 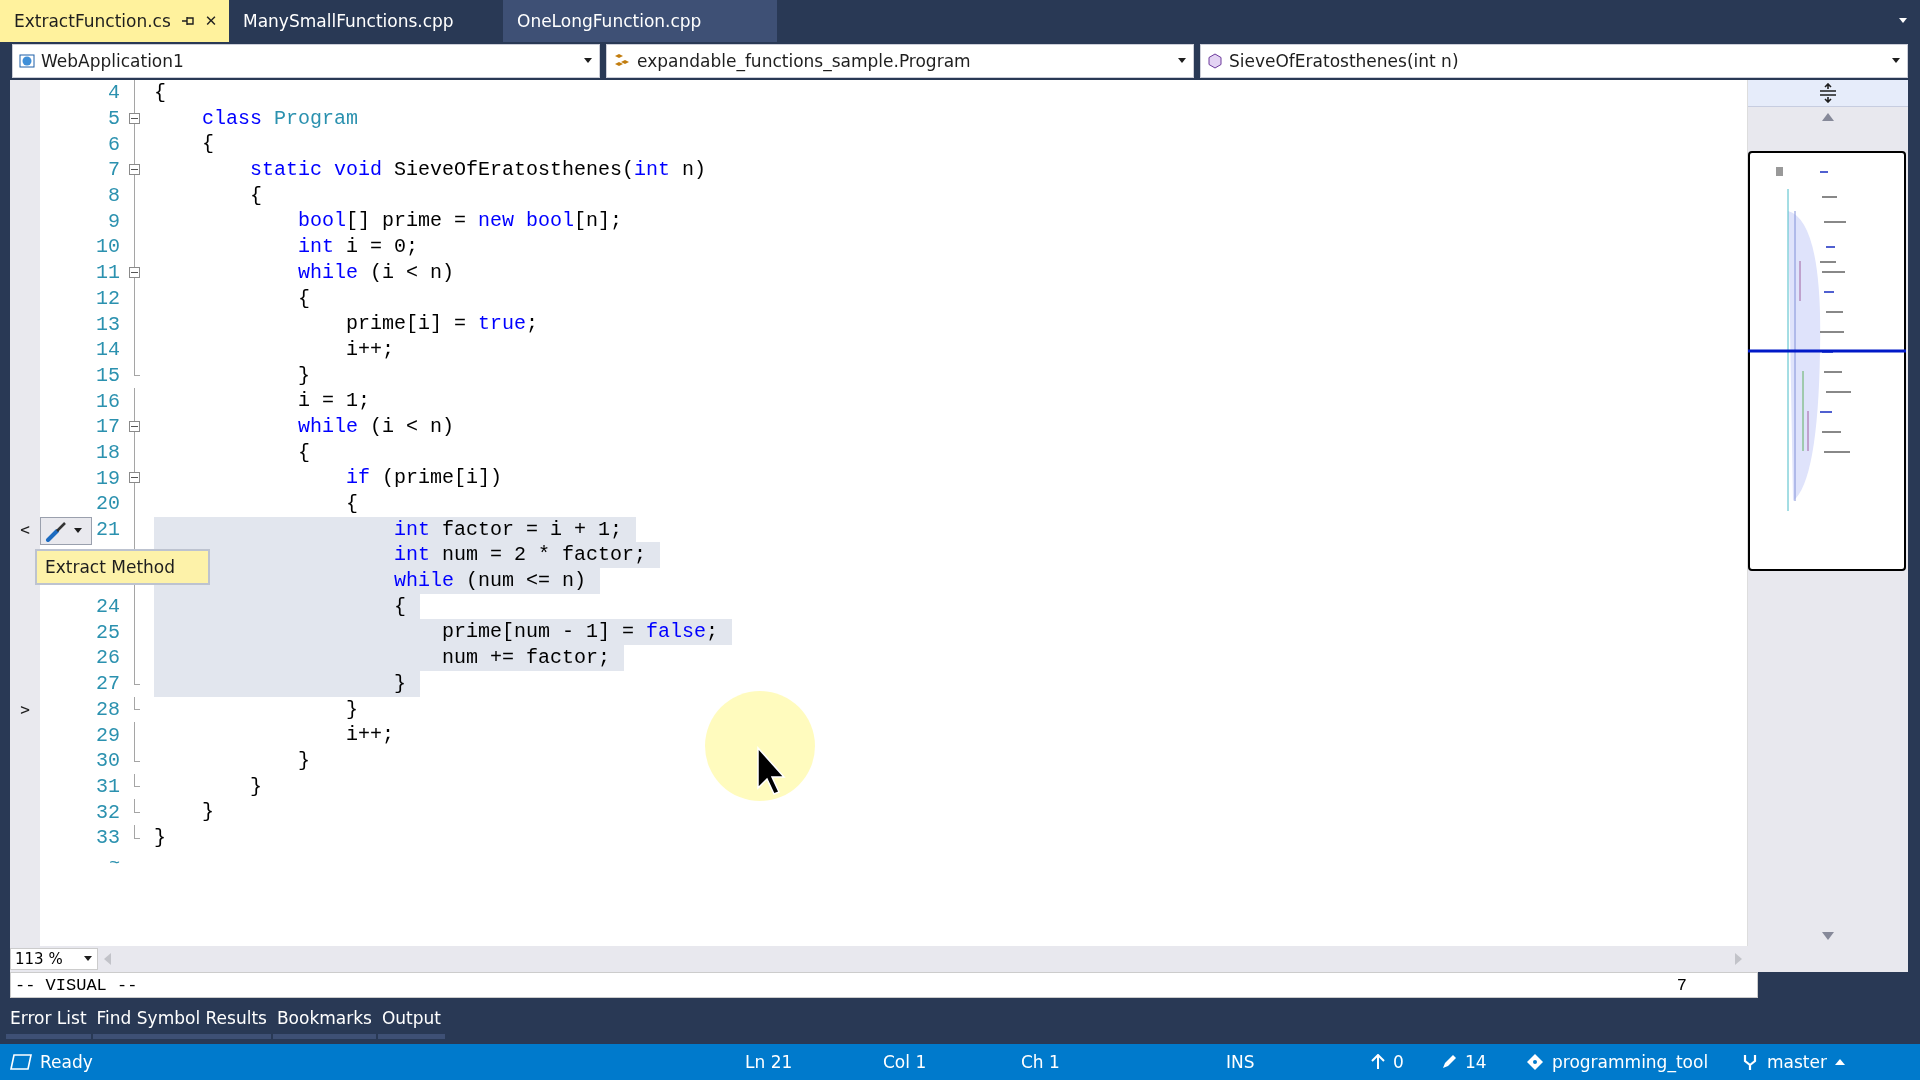 What do you see at coordinates (108, 735) in the screenshot?
I see `line-number: 29` at bounding box center [108, 735].